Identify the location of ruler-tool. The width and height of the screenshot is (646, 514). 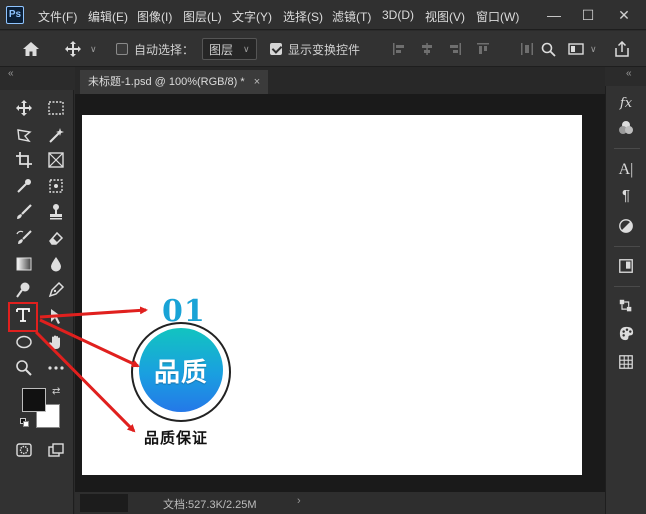
(56, 186).